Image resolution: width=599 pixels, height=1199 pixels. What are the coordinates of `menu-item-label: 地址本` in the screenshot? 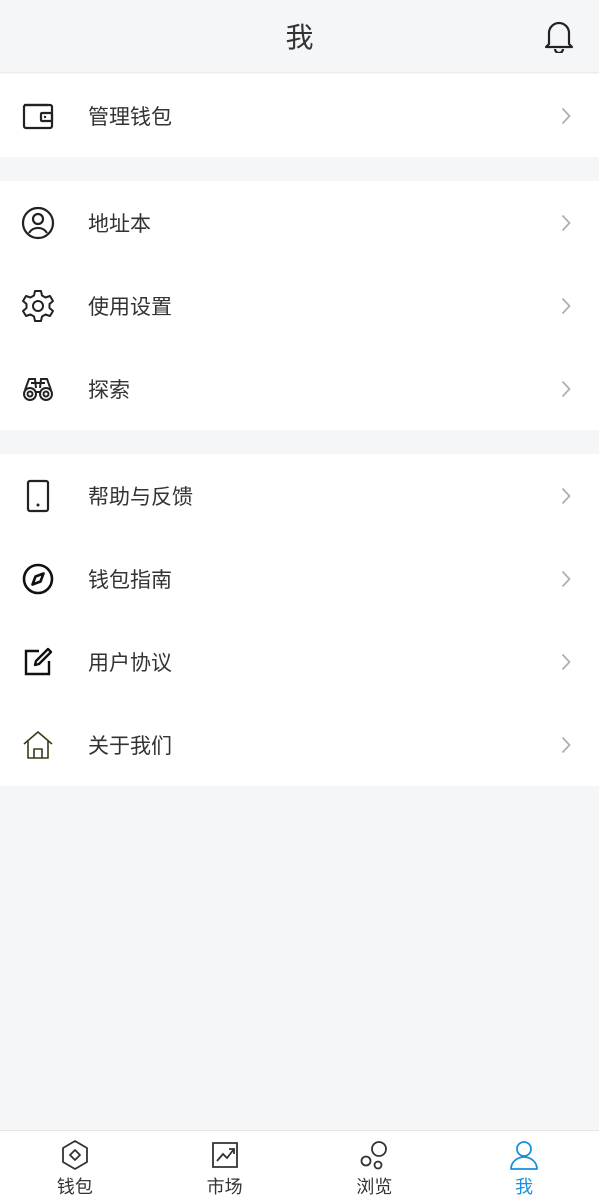 It's located at (119, 223).